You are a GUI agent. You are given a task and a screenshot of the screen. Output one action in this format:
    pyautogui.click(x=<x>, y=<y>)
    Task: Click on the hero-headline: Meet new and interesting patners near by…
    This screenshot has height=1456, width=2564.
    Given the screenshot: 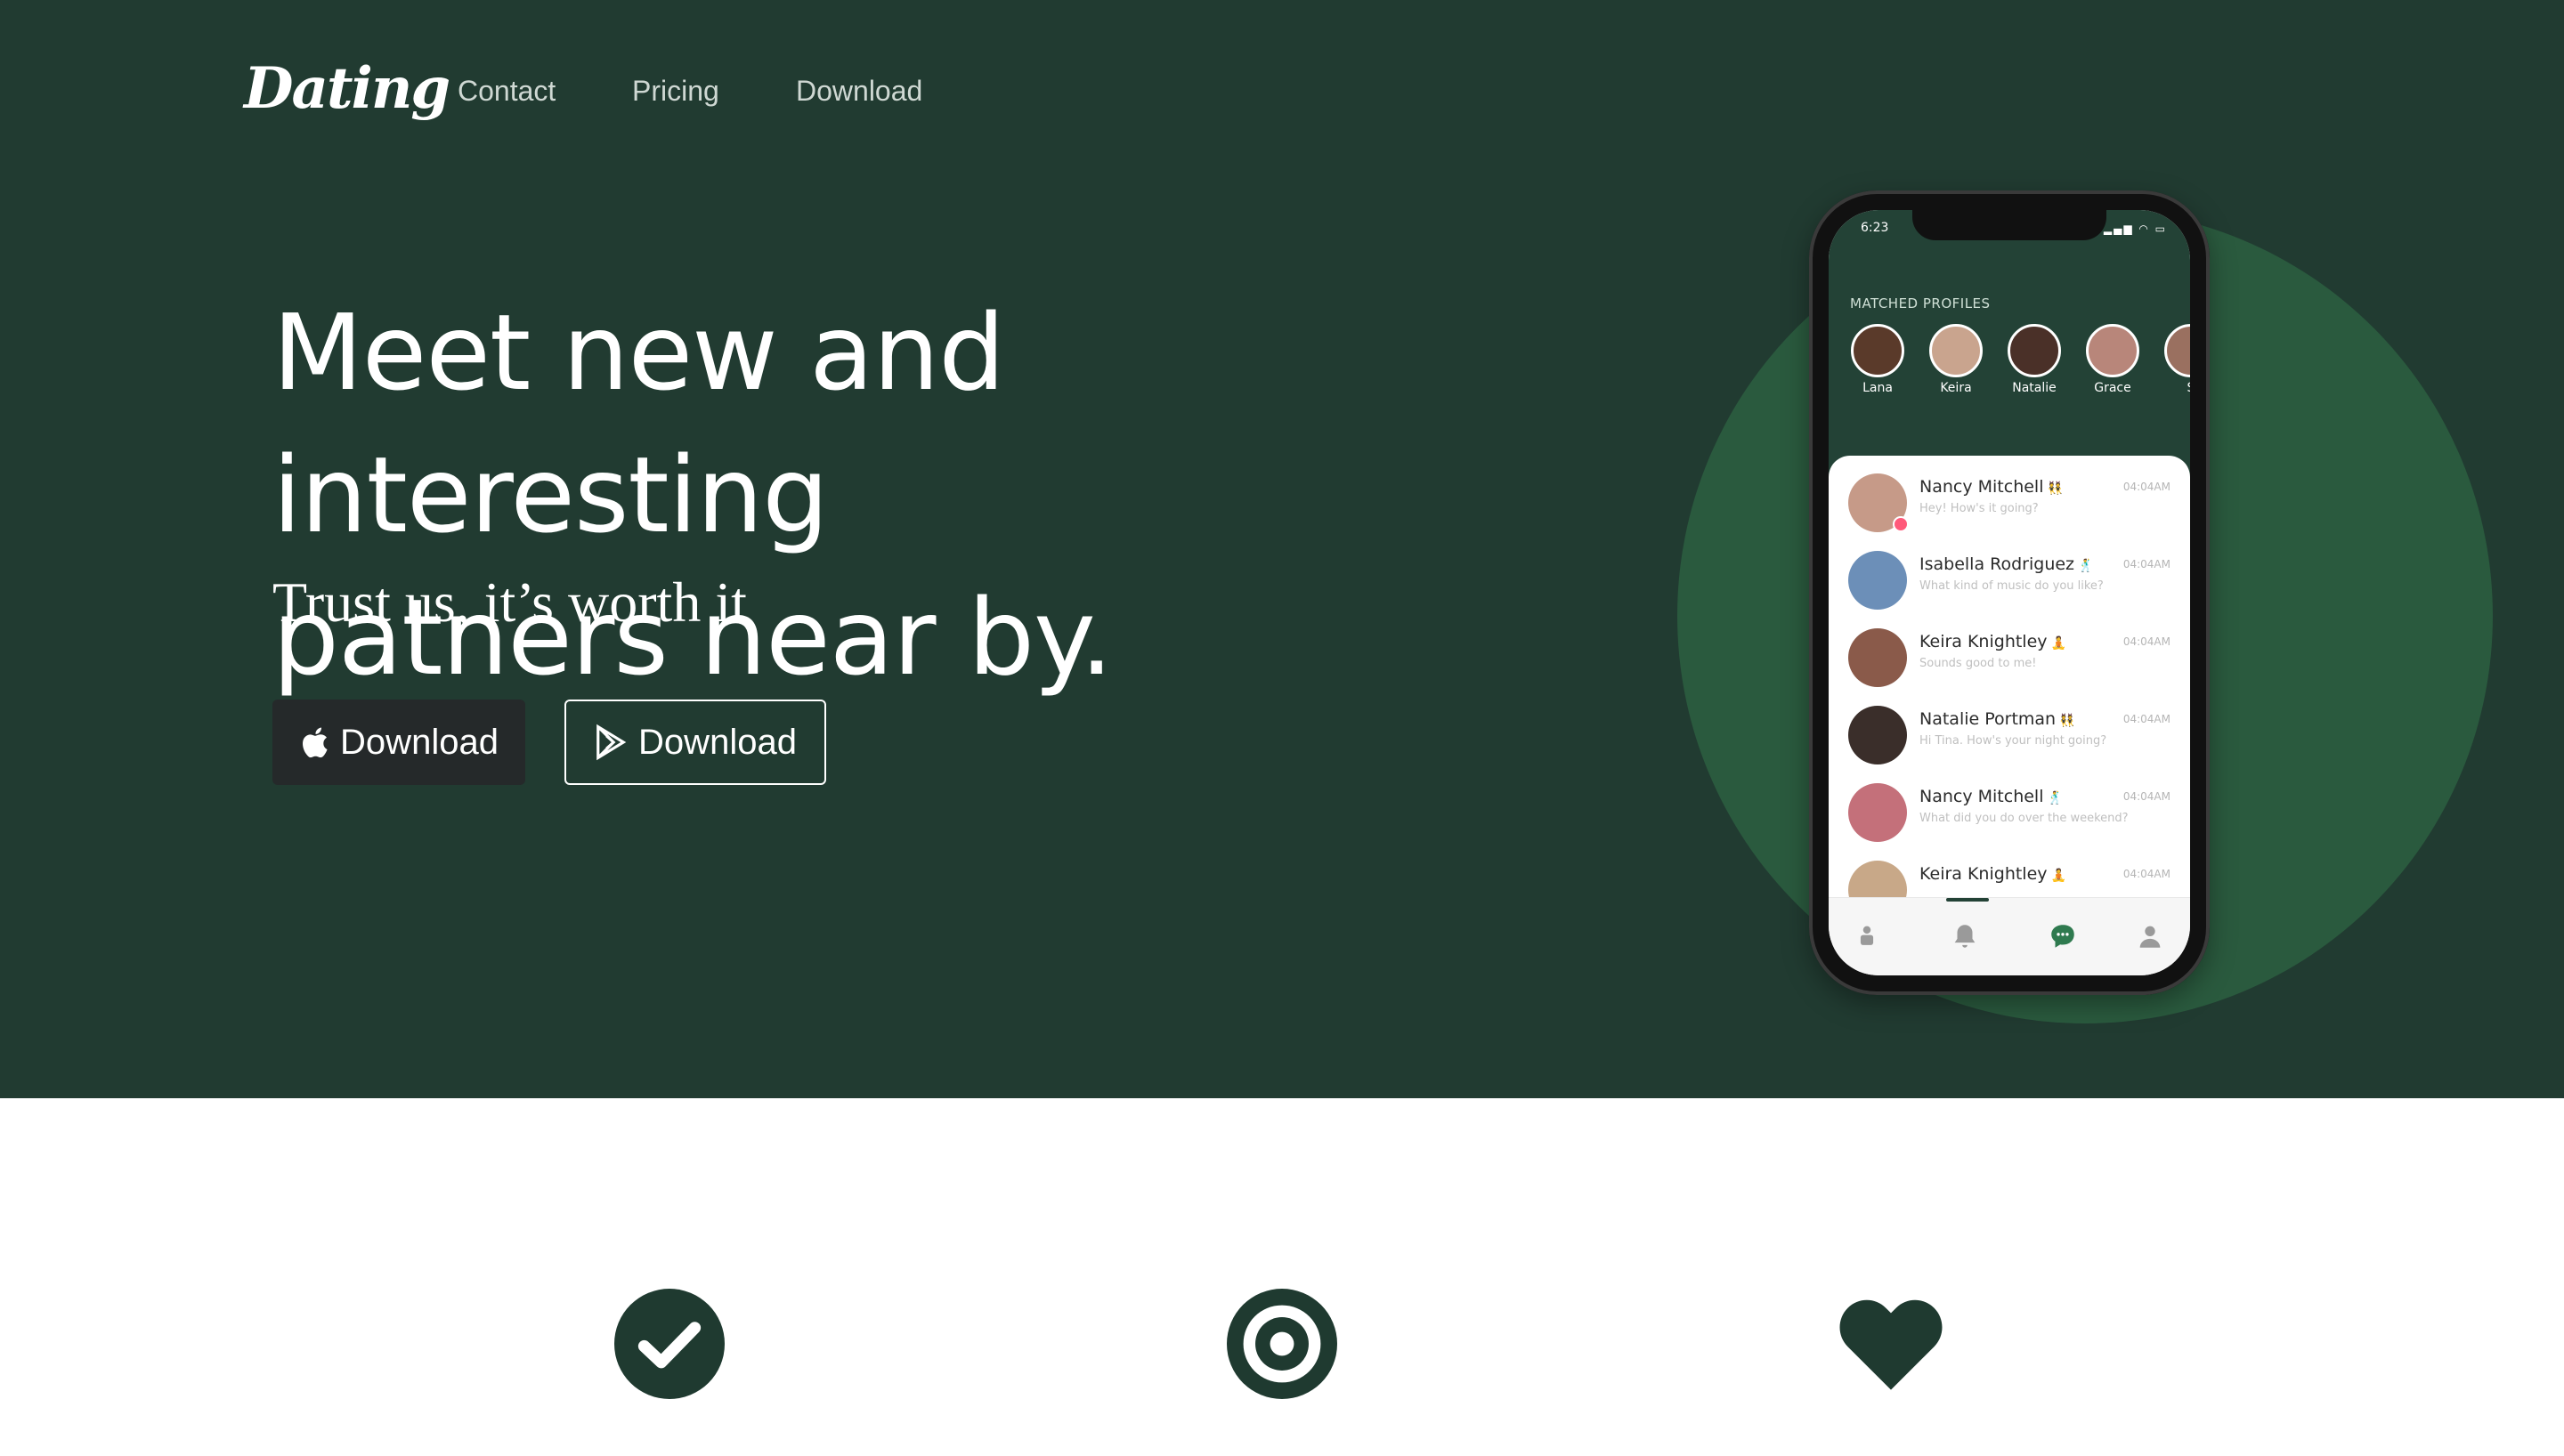 What is the action you would take?
    pyautogui.click(x=851, y=494)
    